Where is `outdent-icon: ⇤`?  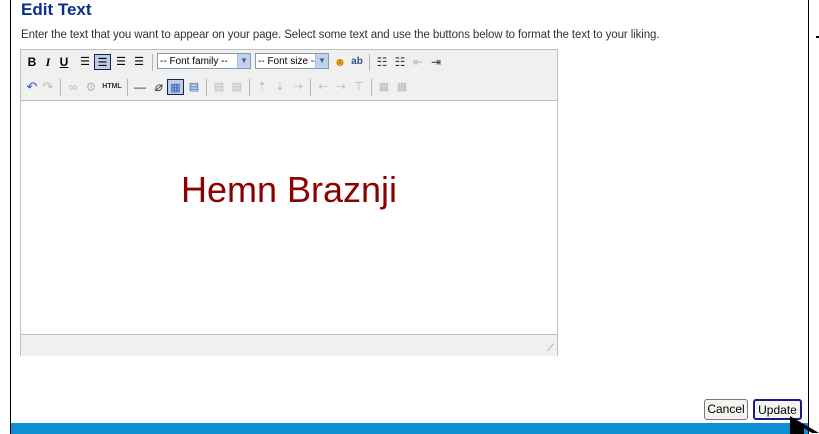
outdent-icon: ⇤ is located at coordinates (418, 62).